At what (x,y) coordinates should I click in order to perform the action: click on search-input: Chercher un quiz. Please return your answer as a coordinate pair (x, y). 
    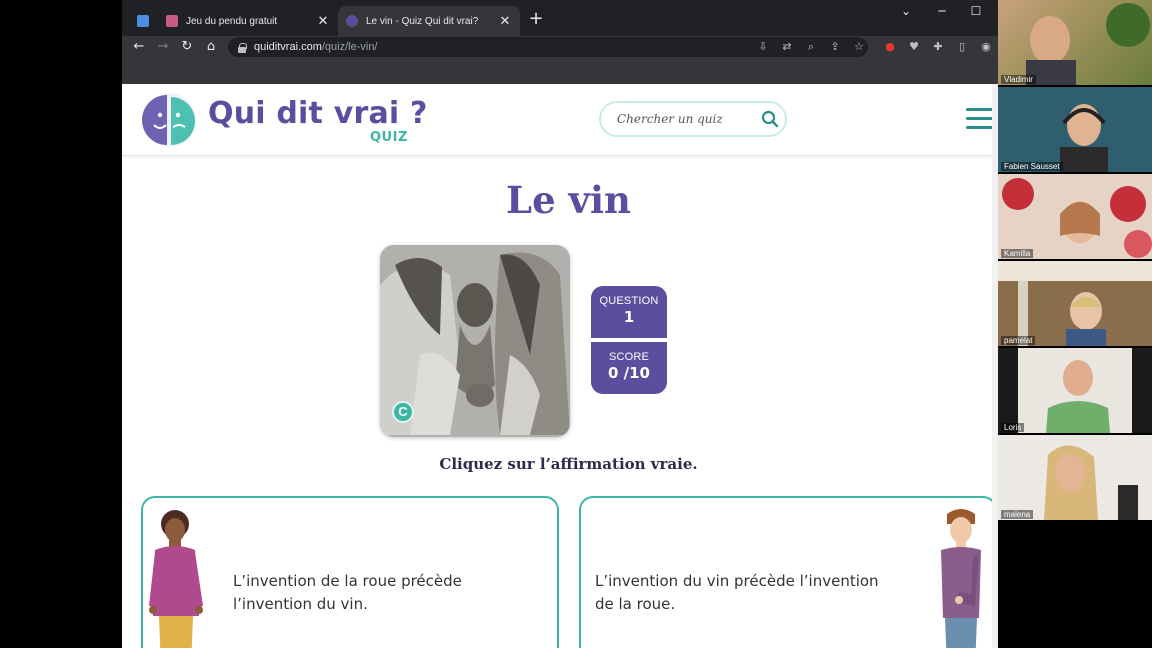
    Looking at the image, I should click on (686, 119).